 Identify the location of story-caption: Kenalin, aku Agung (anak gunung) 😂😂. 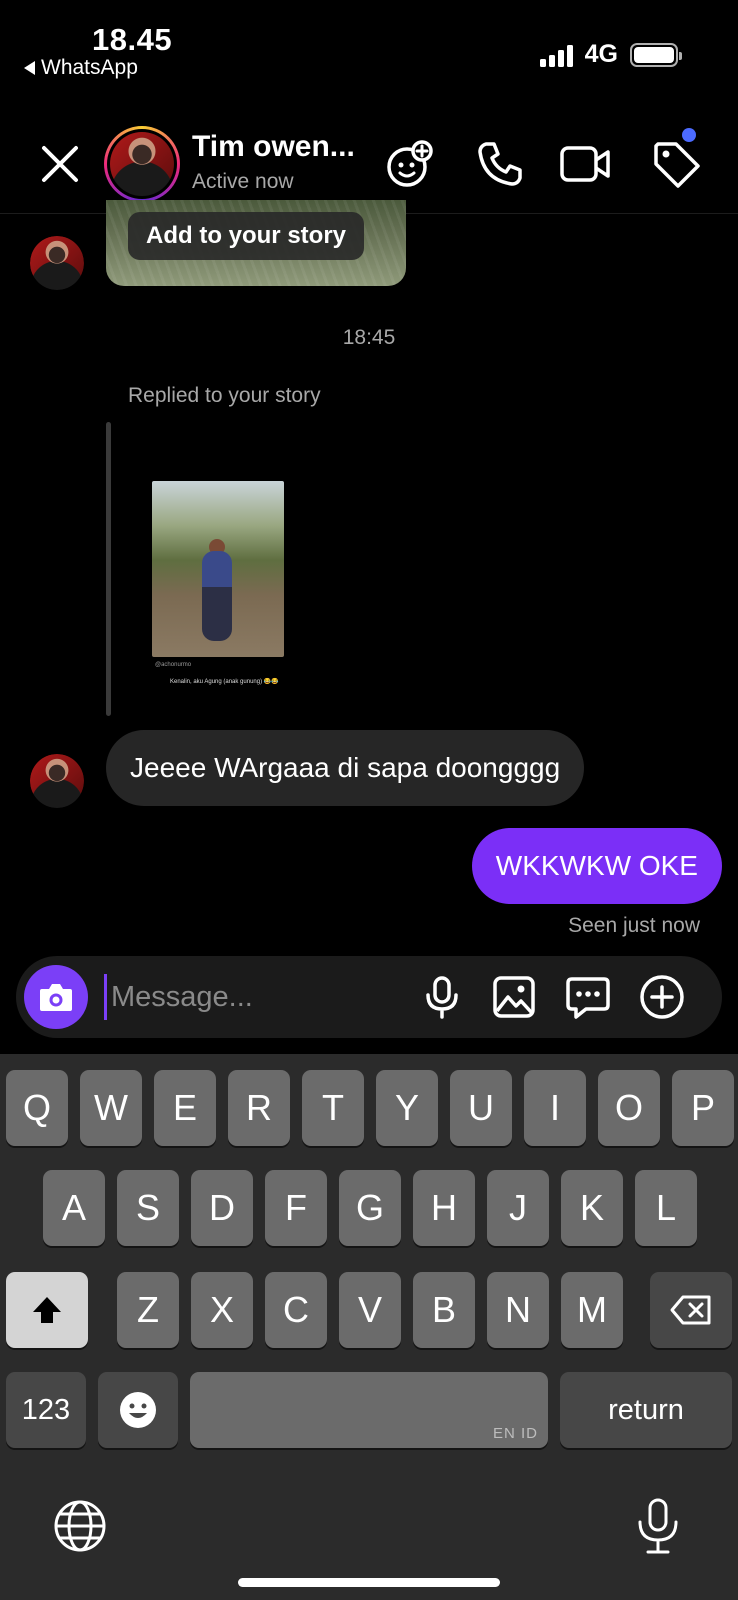
(224, 682).